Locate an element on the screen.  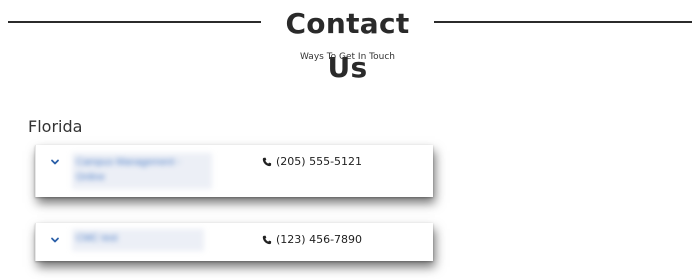
contact-phone-link: (205) 555-5121 is located at coordinates (312, 161).